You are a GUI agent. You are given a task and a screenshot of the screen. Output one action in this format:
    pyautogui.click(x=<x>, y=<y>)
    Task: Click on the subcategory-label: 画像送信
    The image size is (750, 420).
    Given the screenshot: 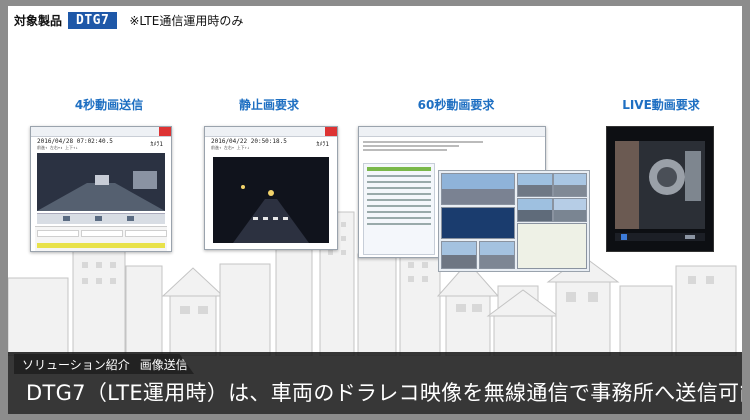 What is the action you would take?
    pyautogui.click(x=163, y=364)
    